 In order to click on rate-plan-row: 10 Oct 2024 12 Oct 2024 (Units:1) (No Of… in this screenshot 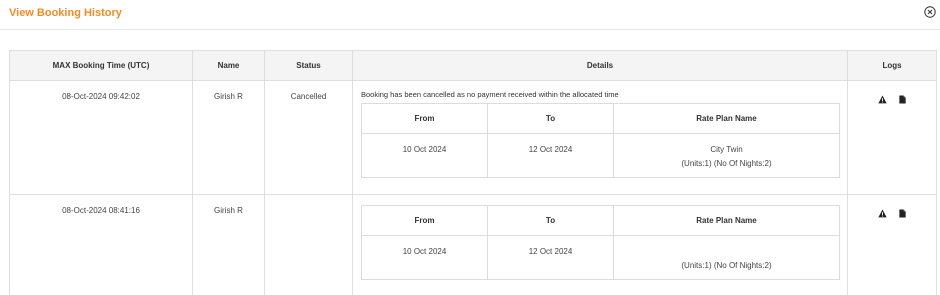, I will do `click(600, 257)`.